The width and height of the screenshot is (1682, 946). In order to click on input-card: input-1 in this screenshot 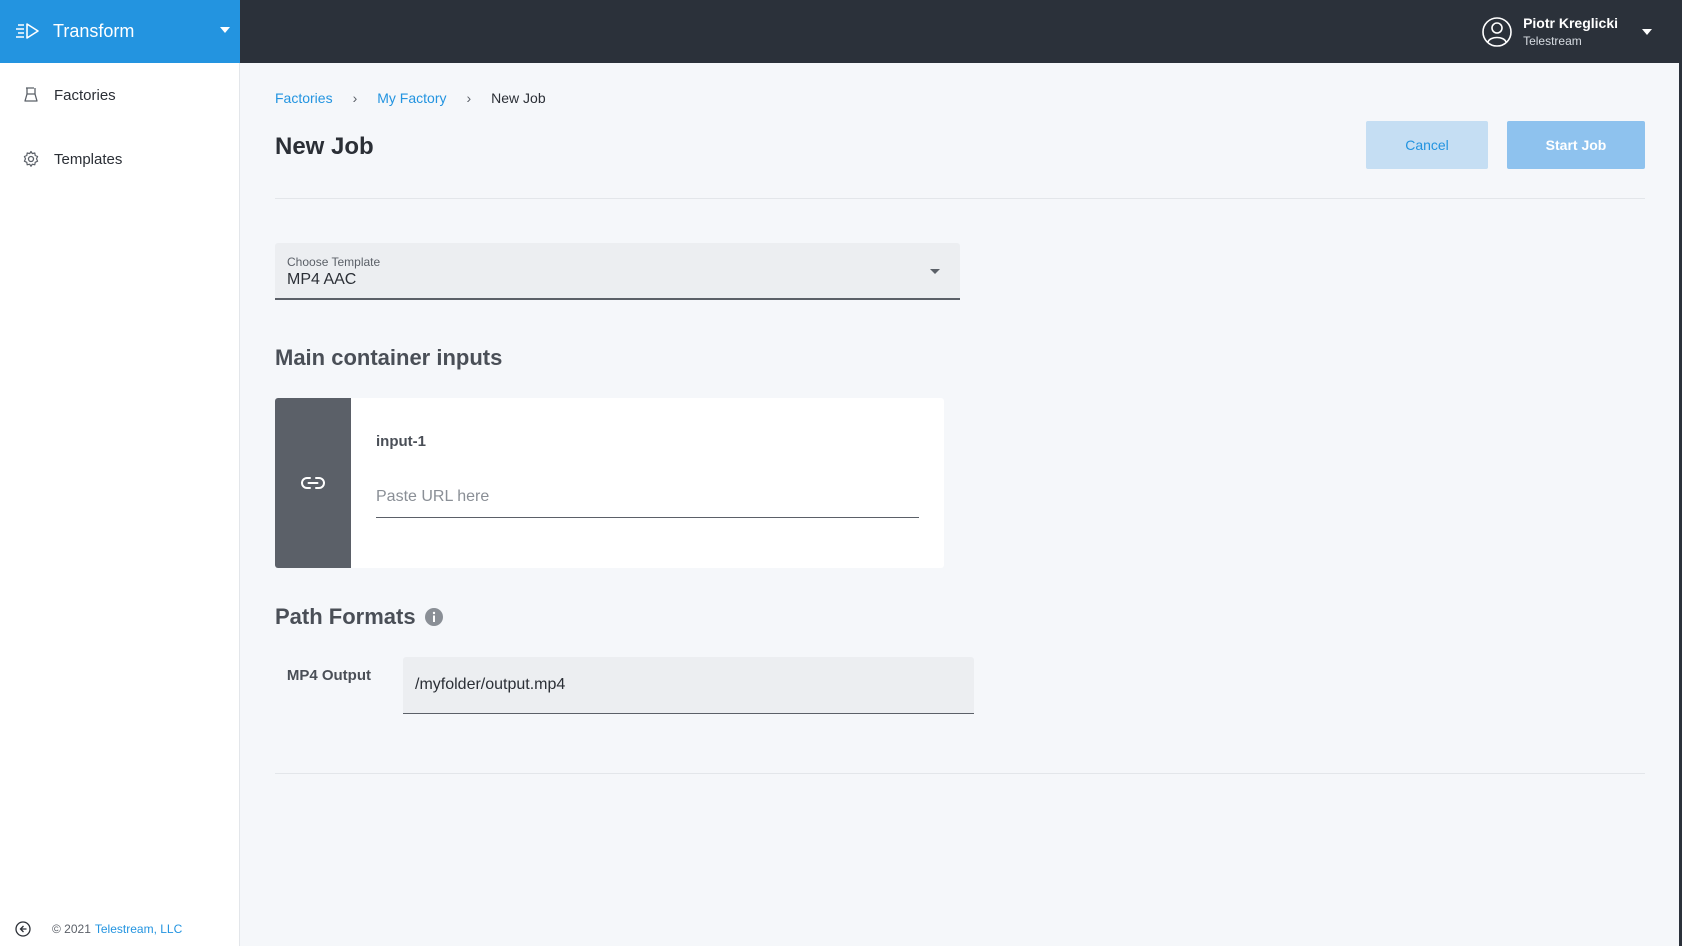, I will do `click(609, 483)`.